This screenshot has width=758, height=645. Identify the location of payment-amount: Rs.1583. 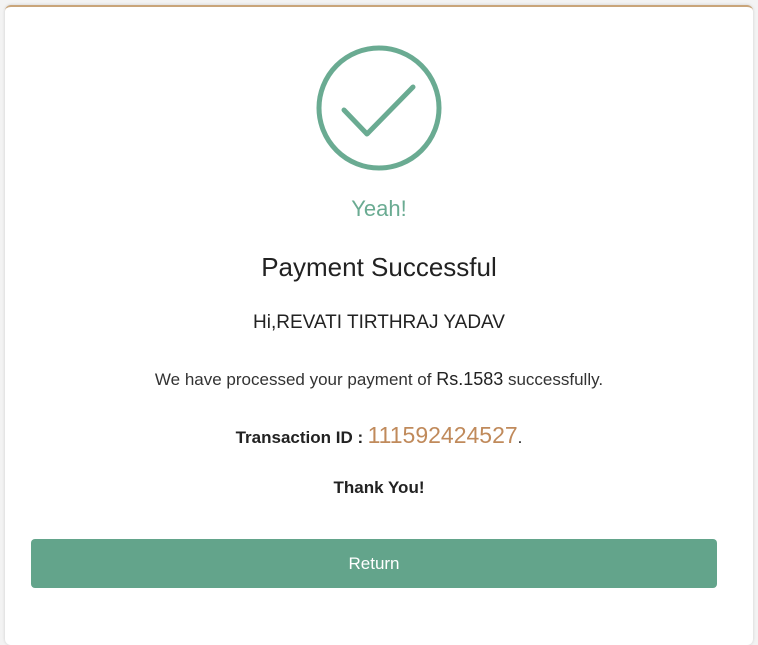
(470, 379).